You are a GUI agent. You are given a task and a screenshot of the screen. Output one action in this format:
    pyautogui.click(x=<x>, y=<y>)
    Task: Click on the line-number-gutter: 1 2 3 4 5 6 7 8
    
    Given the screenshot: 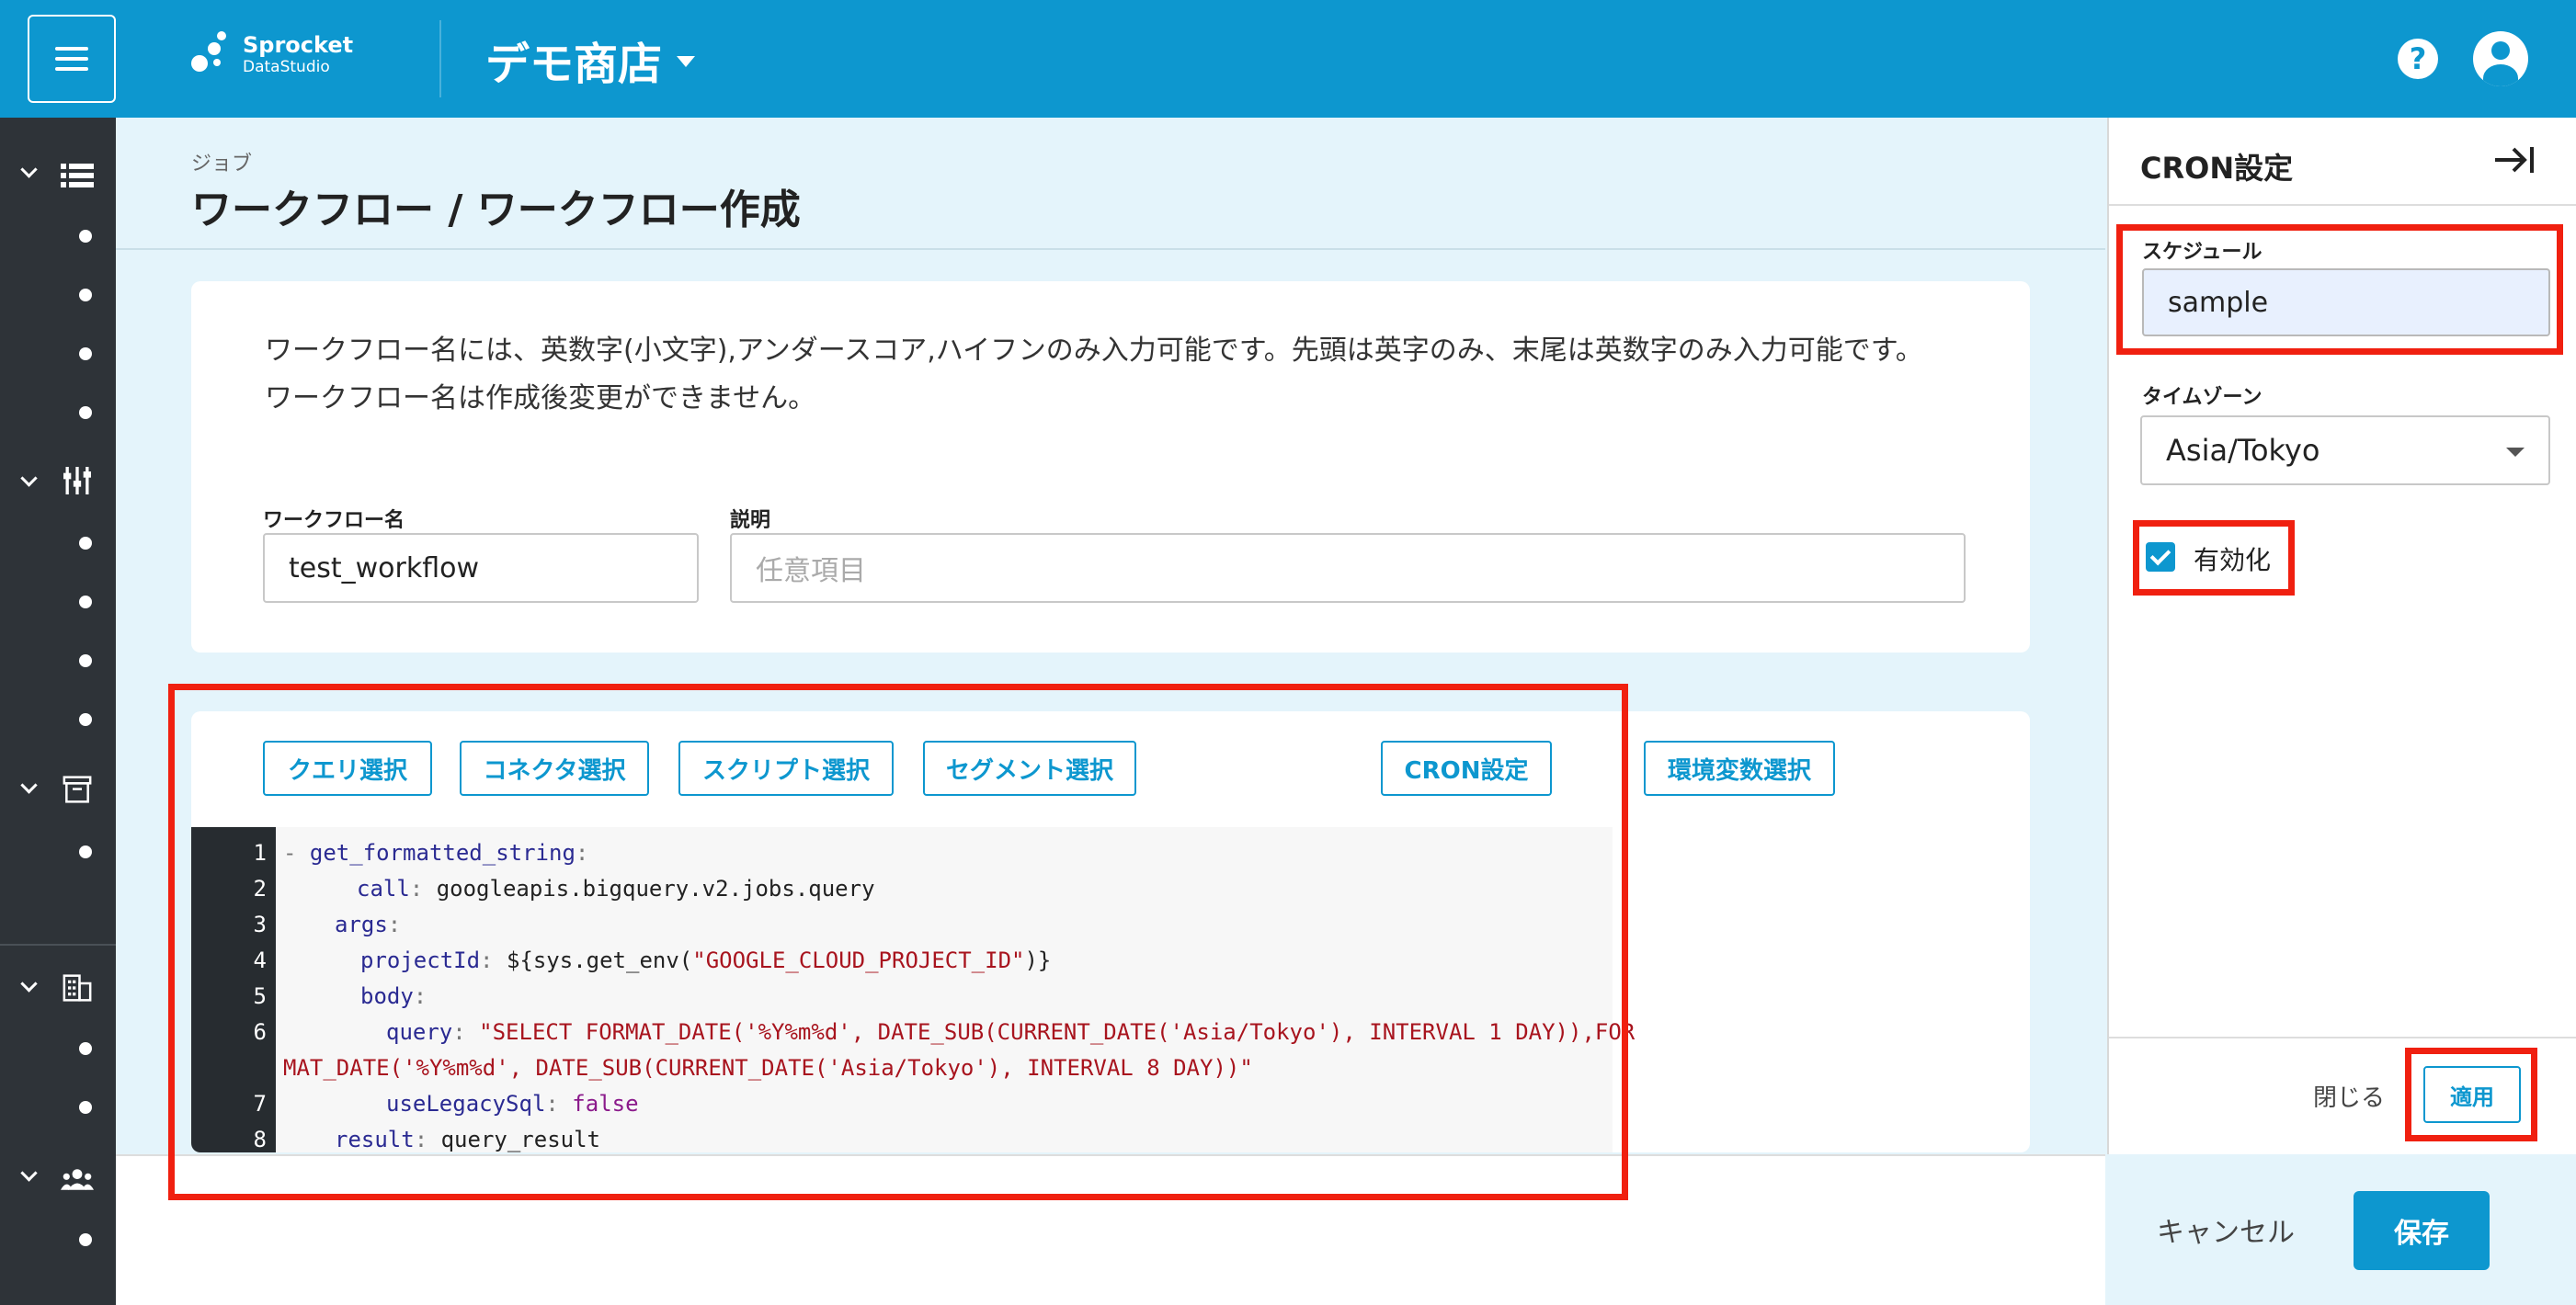 What is the action you would take?
    pyautogui.click(x=233, y=990)
    